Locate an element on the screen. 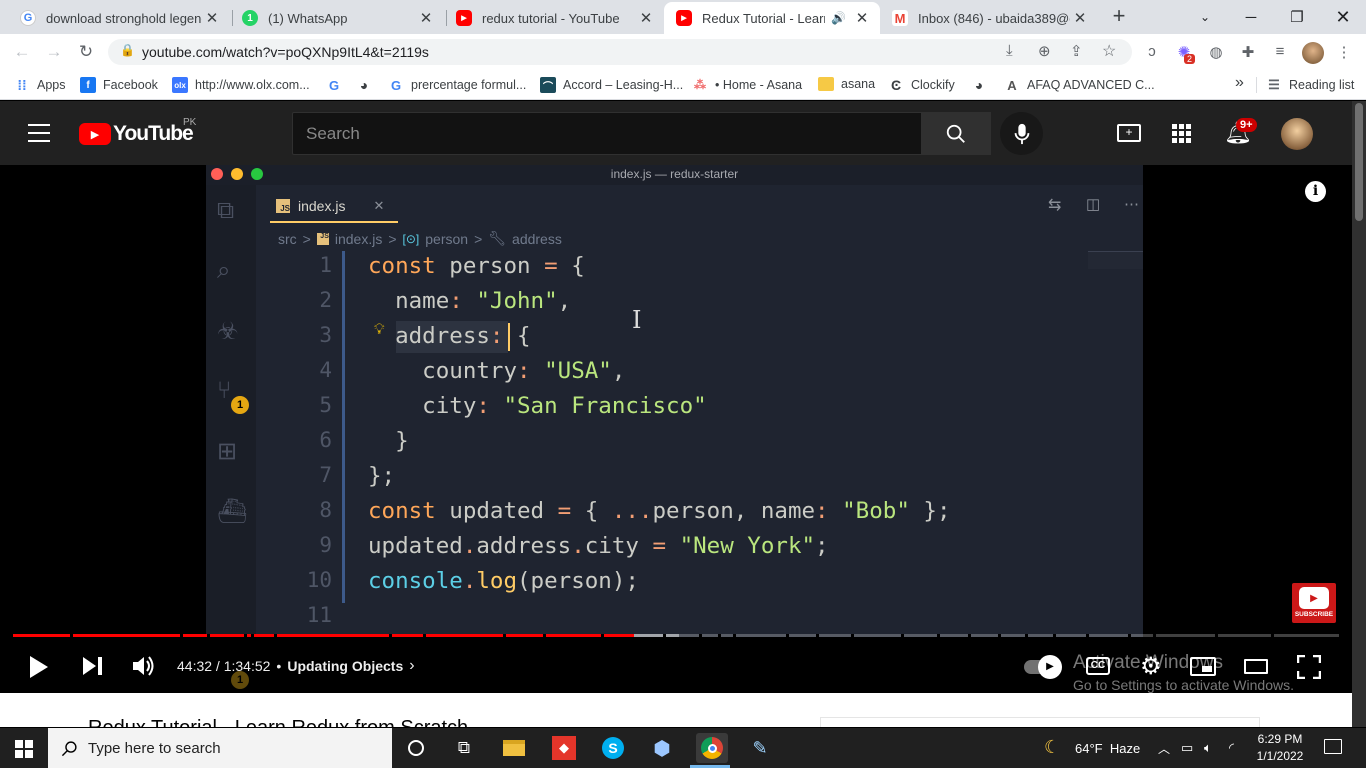 The width and height of the screenshot is (1366, 768). bookmark-clockify: Ͼ Clockify is located at coordinates (921, 85).